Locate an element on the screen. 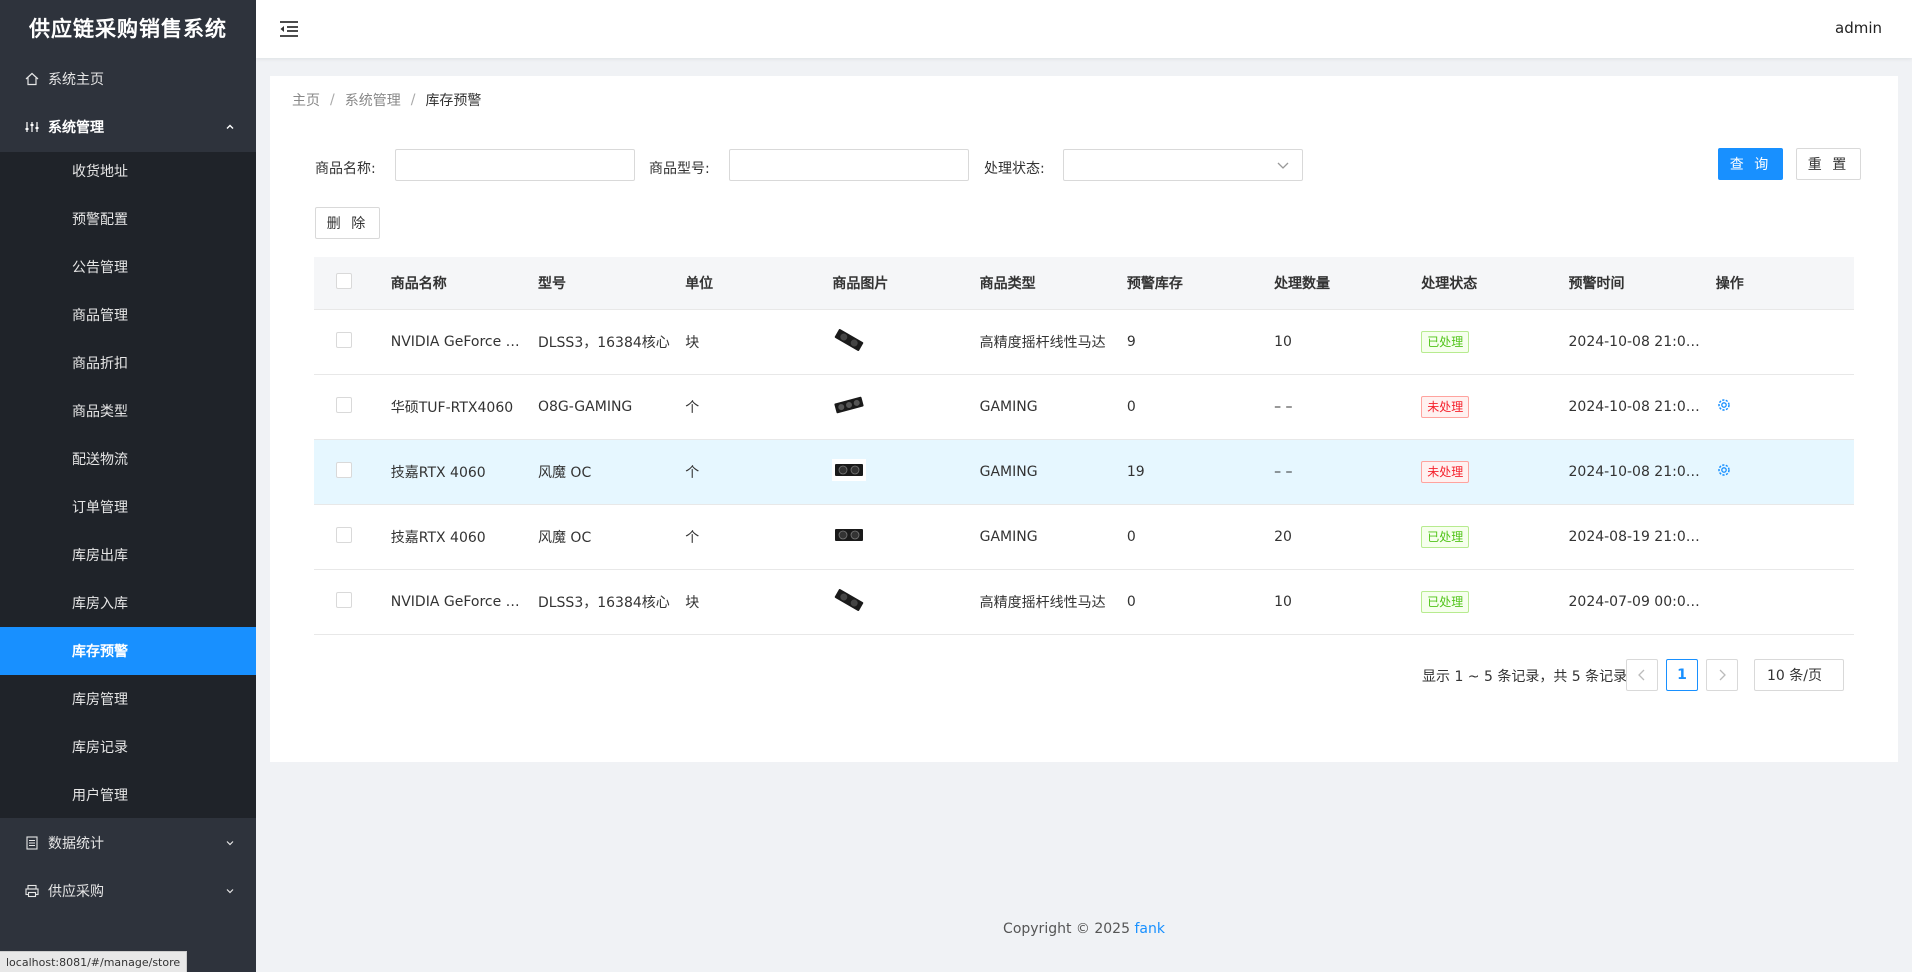 The height and width of the screenshot is (972, 1912). status-badge: 已处理 is located at coordinates (1445, 537).